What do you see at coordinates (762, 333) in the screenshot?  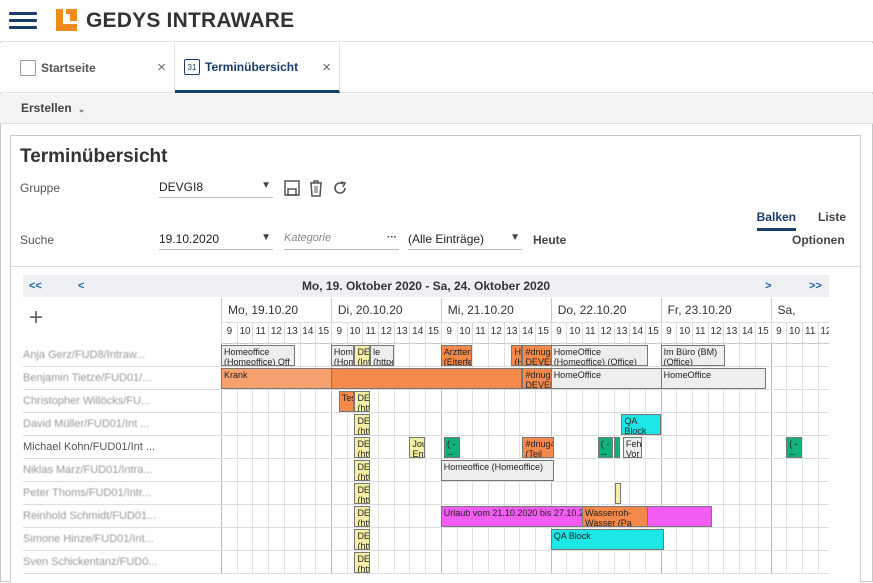 I see `hour-label: 15` at bounding box center [762, 333].